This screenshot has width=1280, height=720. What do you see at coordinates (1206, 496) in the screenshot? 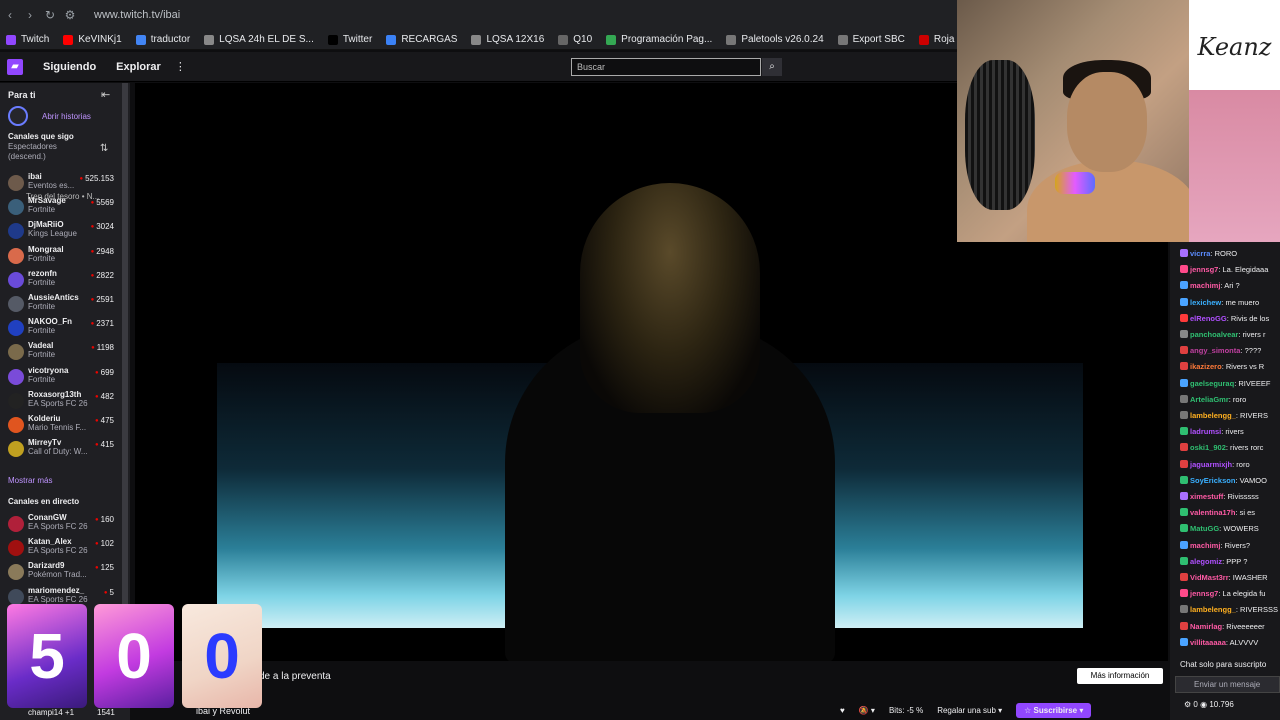
I see `chat-username: ximestuff` at bounding box center [1206, 496].